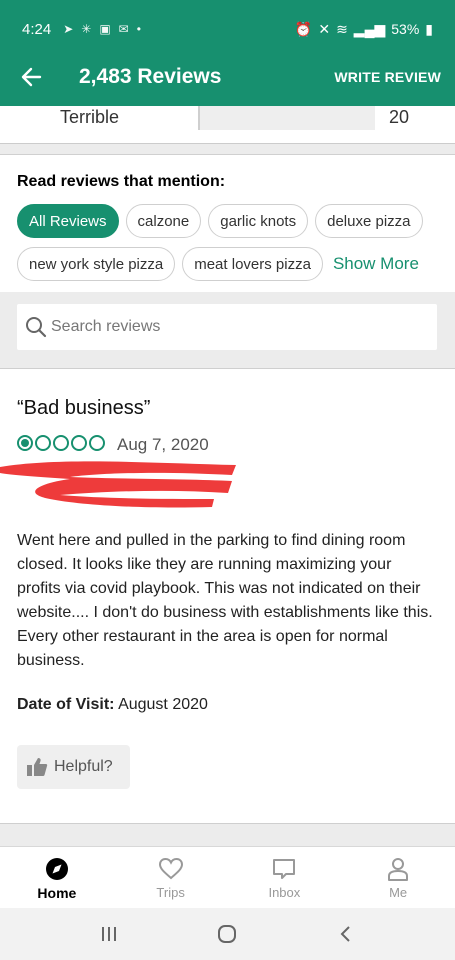  I want to click on nav-home: Home, so click(57, 877).